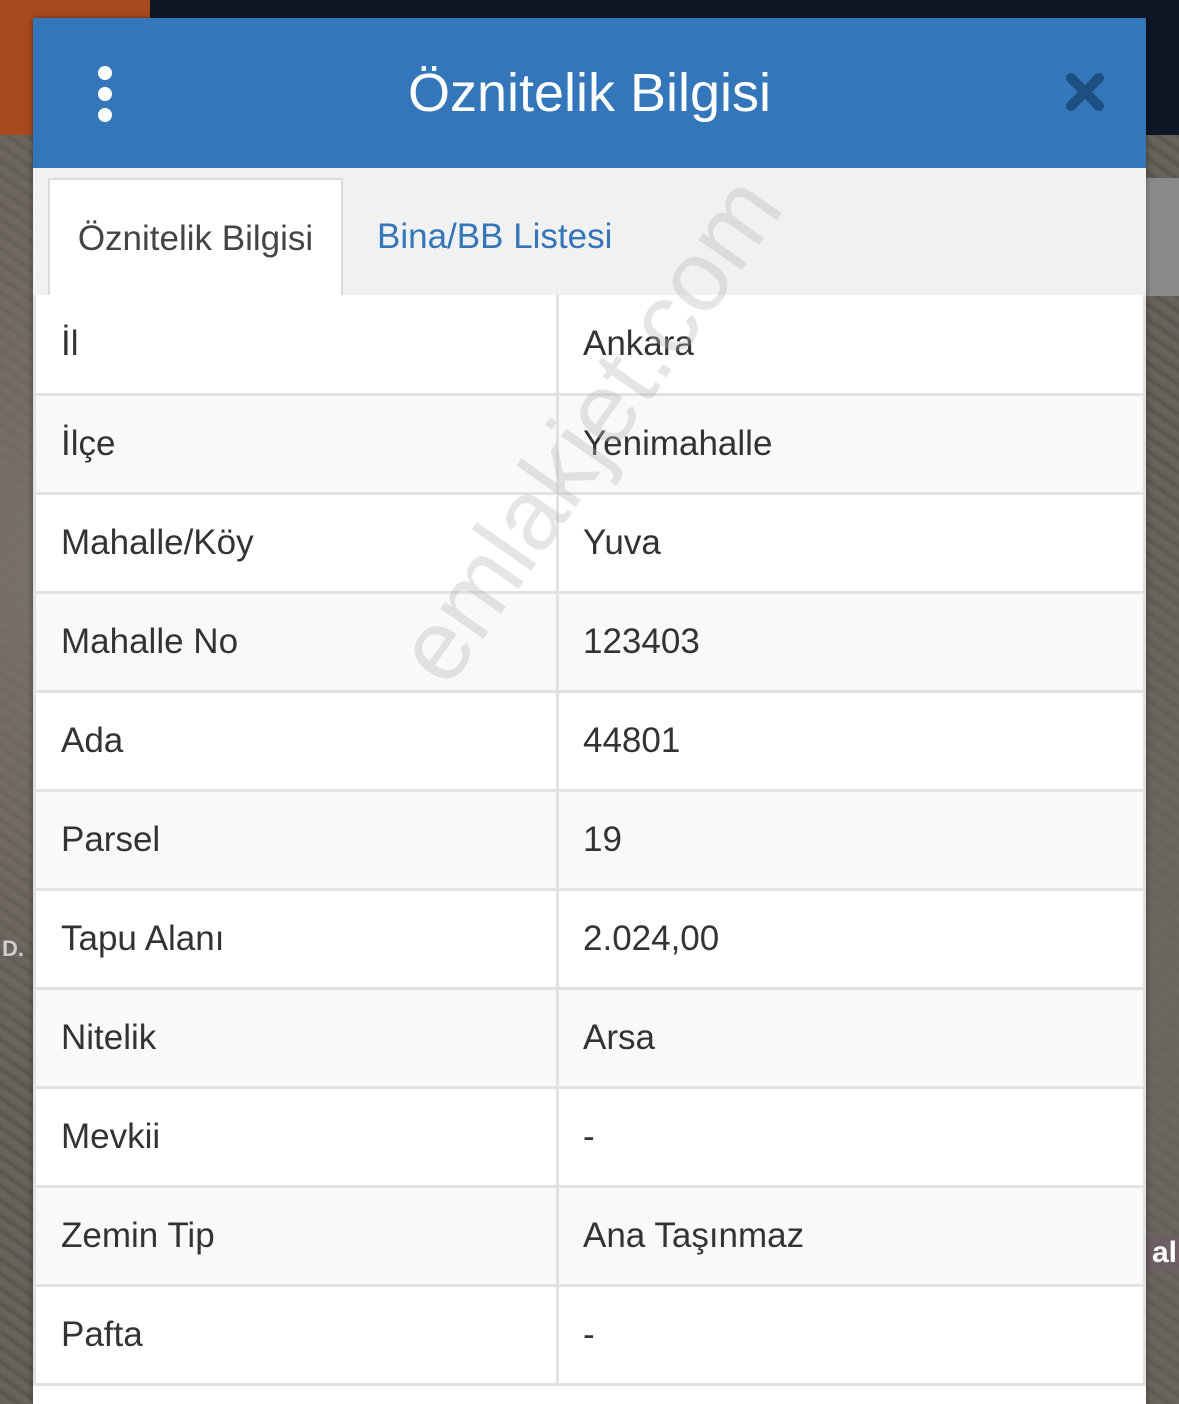  Describe the element at coordinates (296, 543) in the screenshot. I see `row-key: Mahalle/Köy` at that location.